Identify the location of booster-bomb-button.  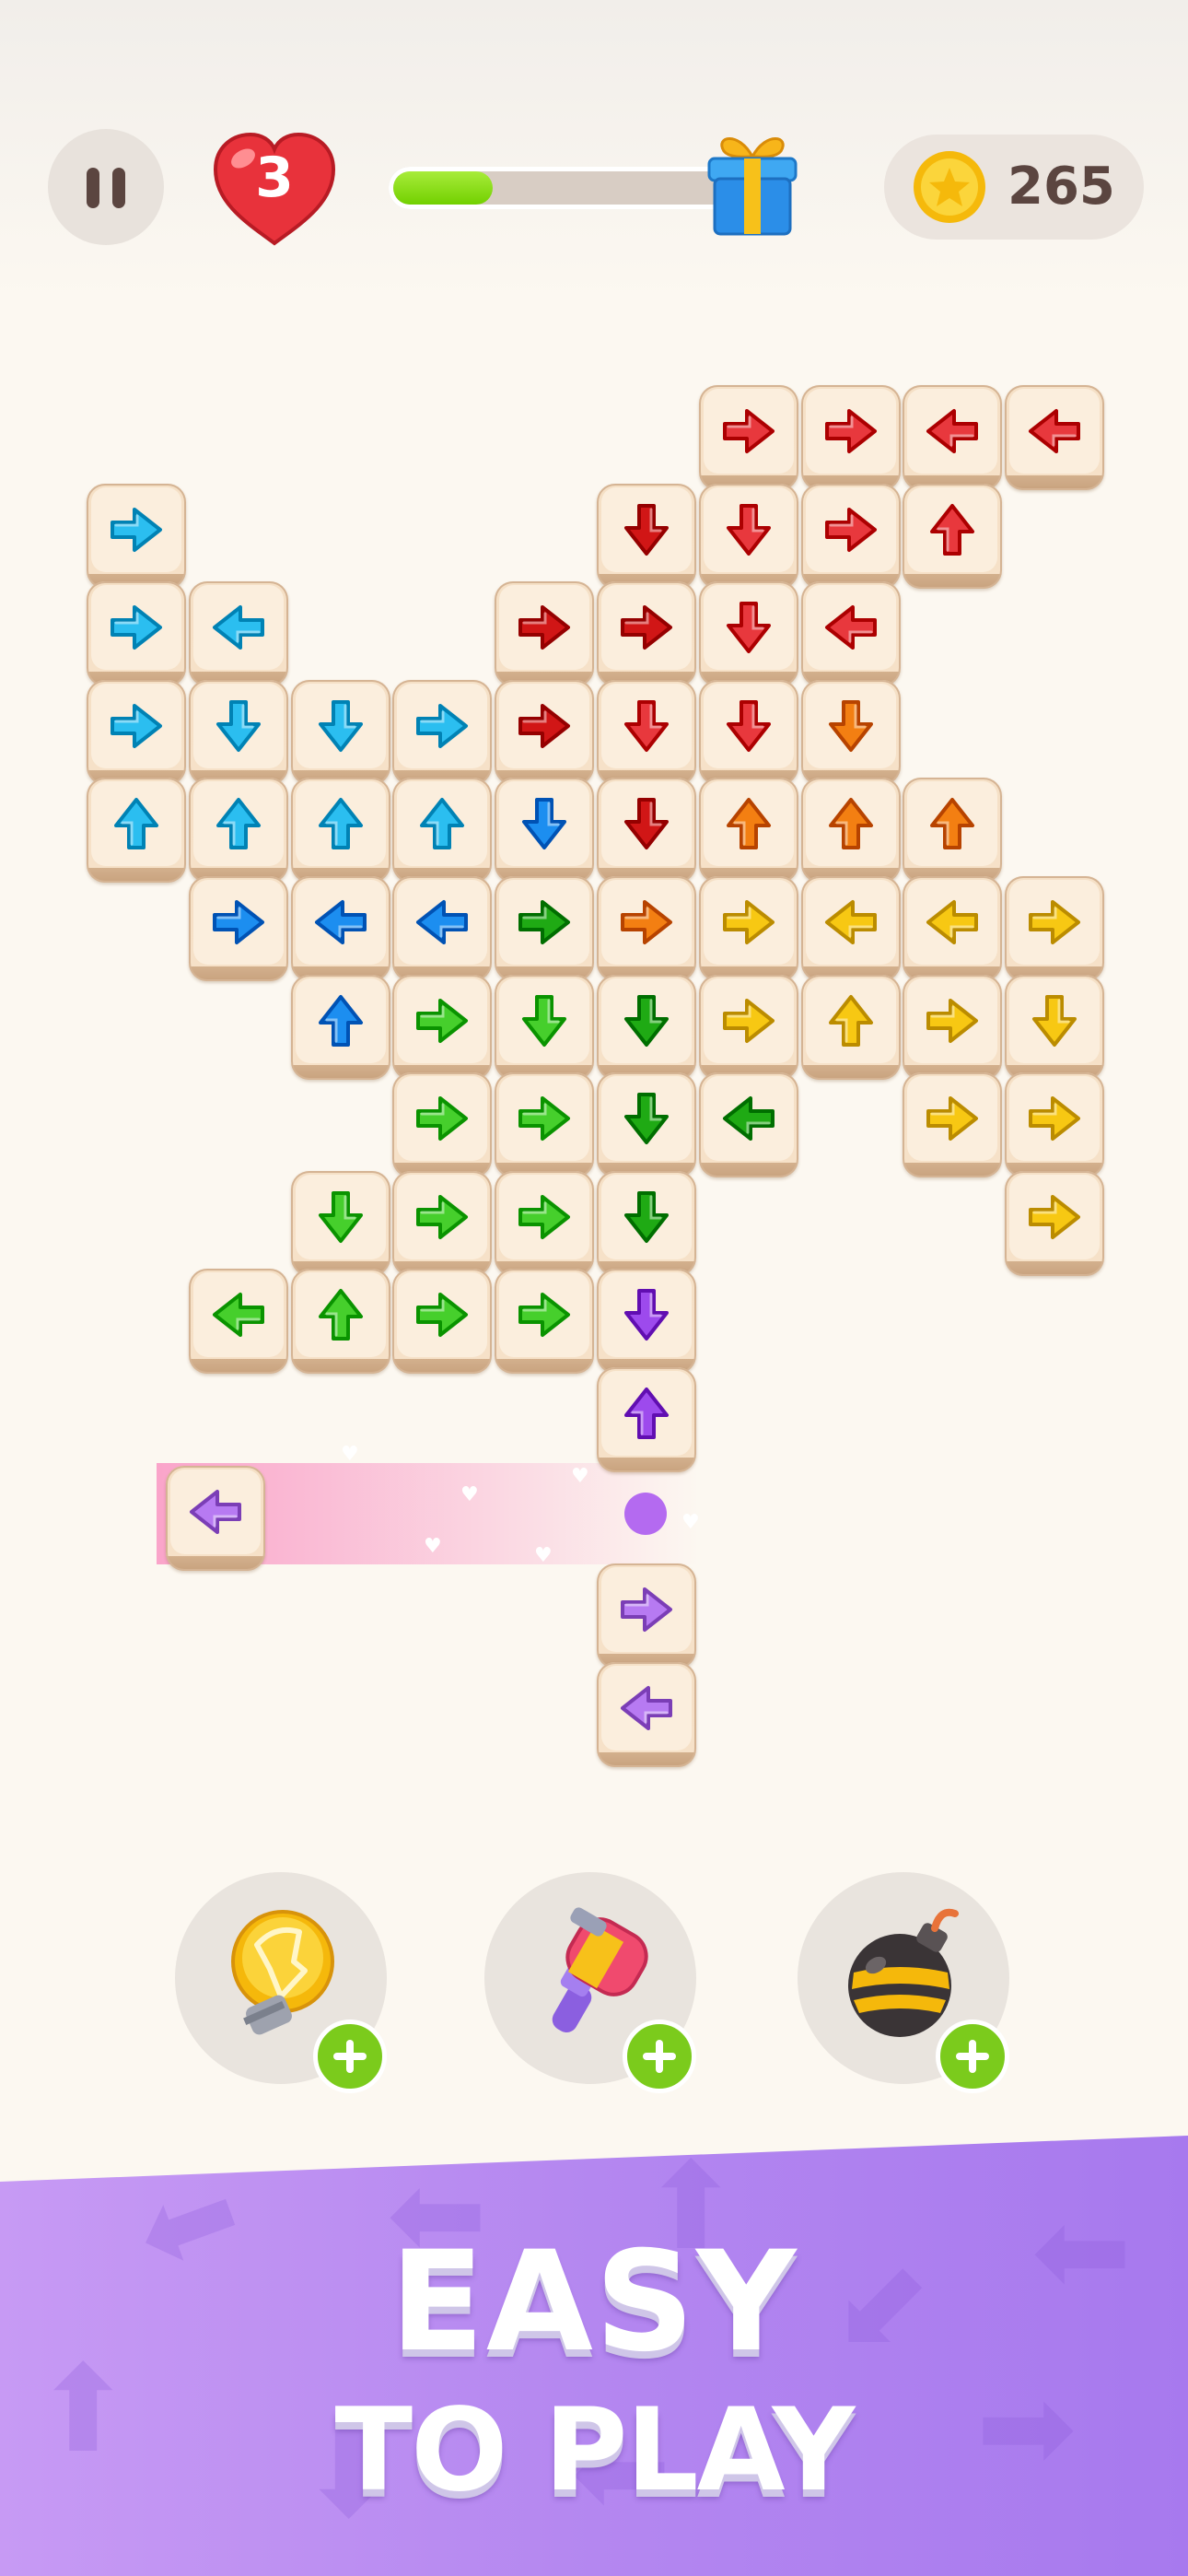
(903, 1982).